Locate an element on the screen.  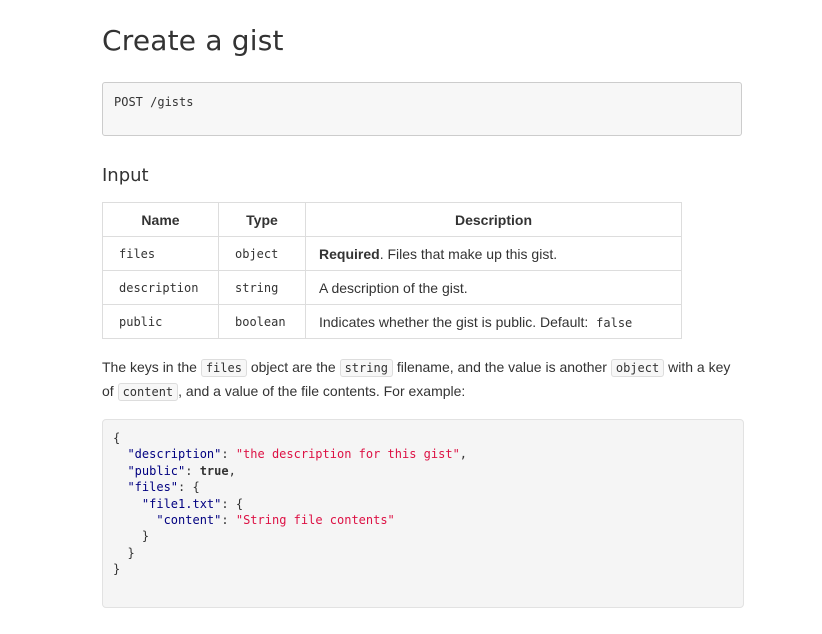
param-description: Required. Files that make up this gist. is located at coordinates (493, 253).